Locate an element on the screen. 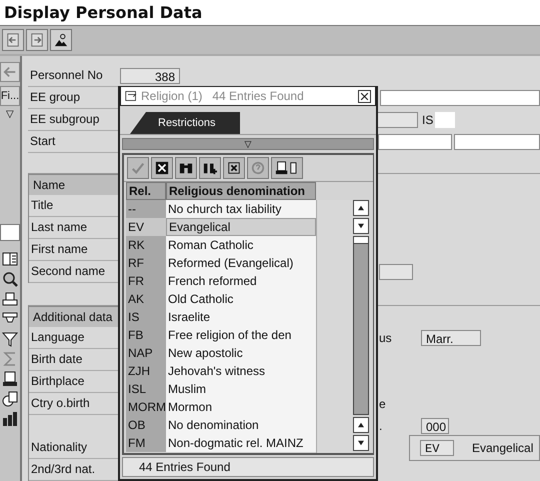 The width and height of the screenshot is (540, 481). documents-icon is located at coordinates (10, 399).